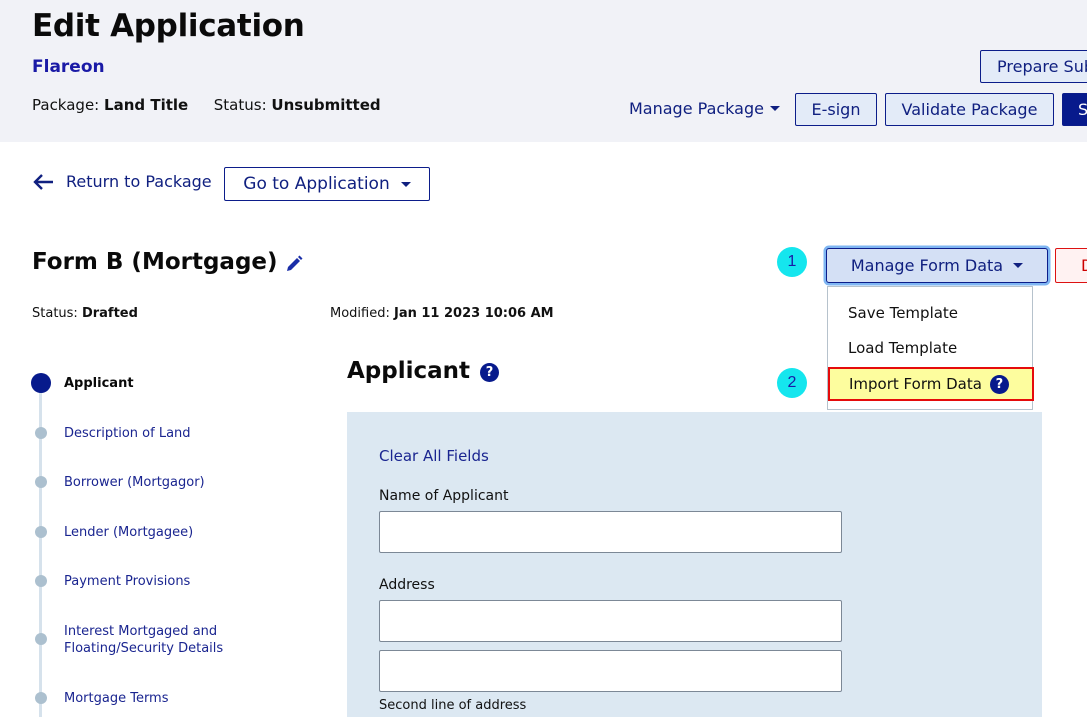 This screenshot has width=1087, height=717. What do you see at coordinates (1033, 66) in the screenshot?
I see `prepare-submission-button: Prepare Sub` at bounding box center [1033, 66].